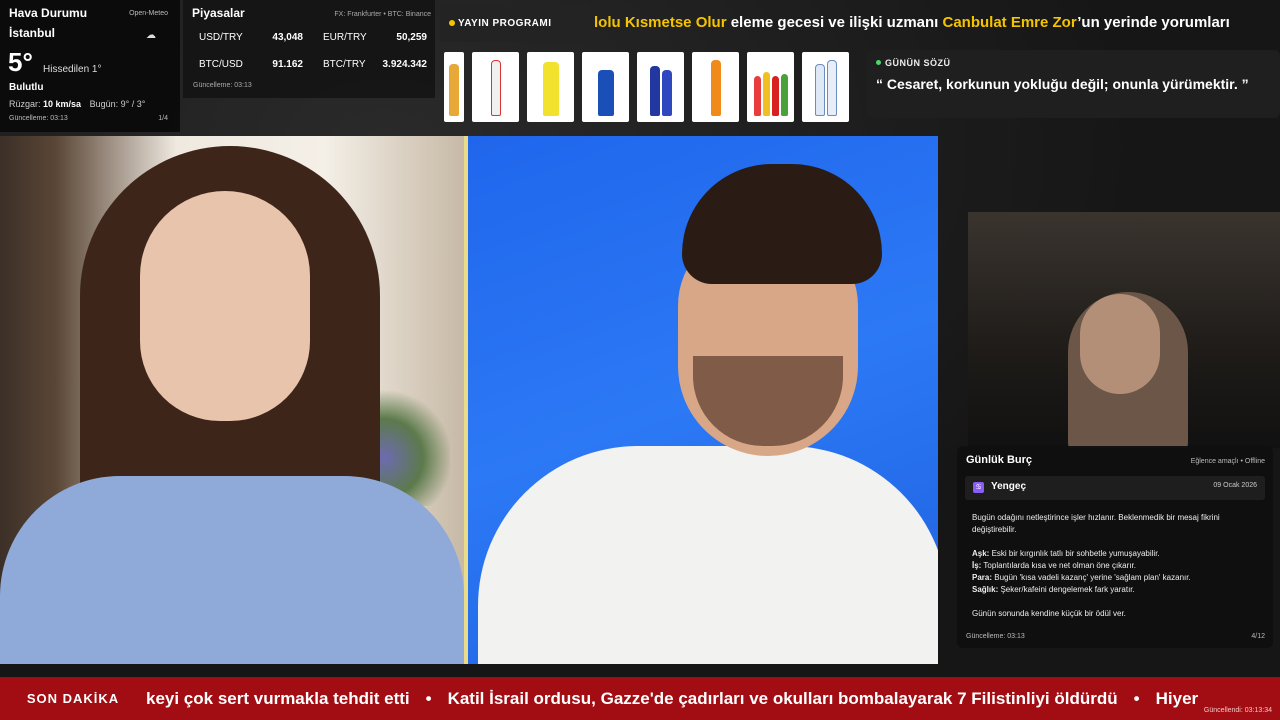 The height and width of the screenshot is (720, 1280). Describe the element at coordinates (981, 553) in the screenshot. I see `love-label: Aşk:` at that location.